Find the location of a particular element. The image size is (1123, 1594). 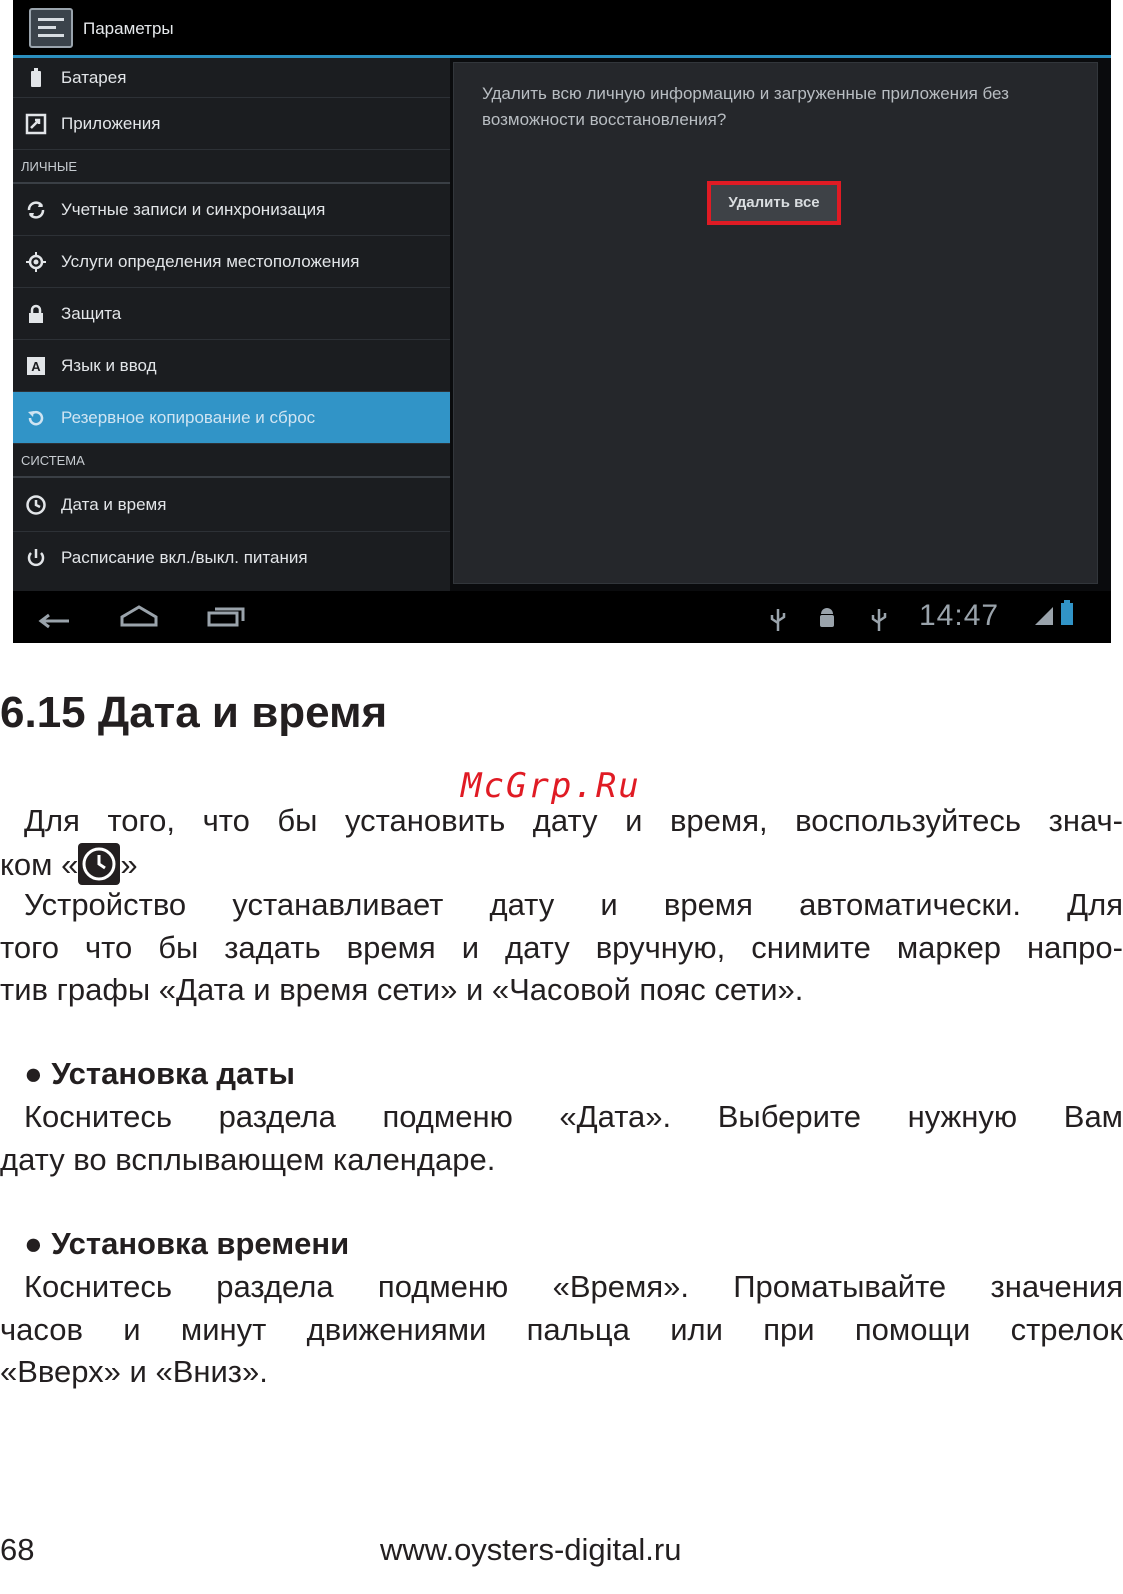

menu-item-label: Язык и ввод is located at coordinates (109, 365).